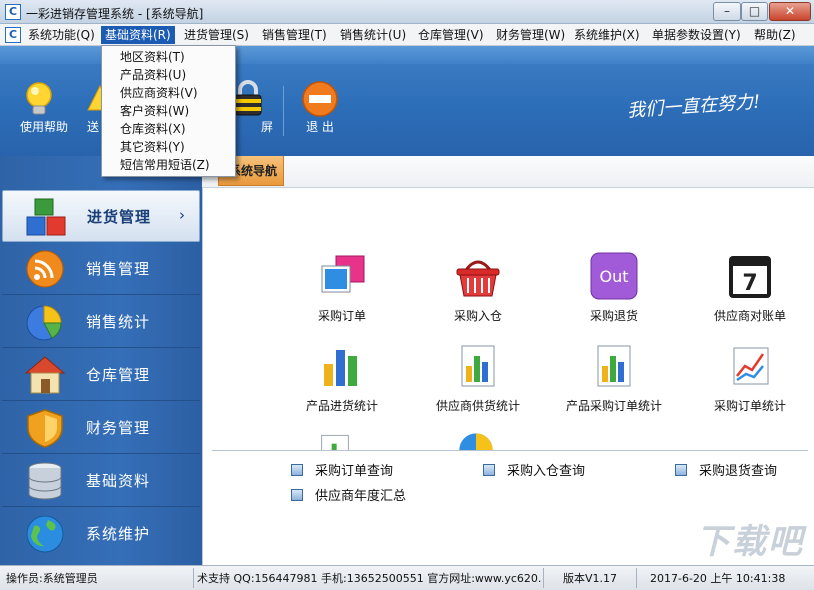 The width and height of the screenshot is (814, 590). Describe the element at coordinates (45, 375) in the screenshot. I see `warehouse-house-icon` at that location.